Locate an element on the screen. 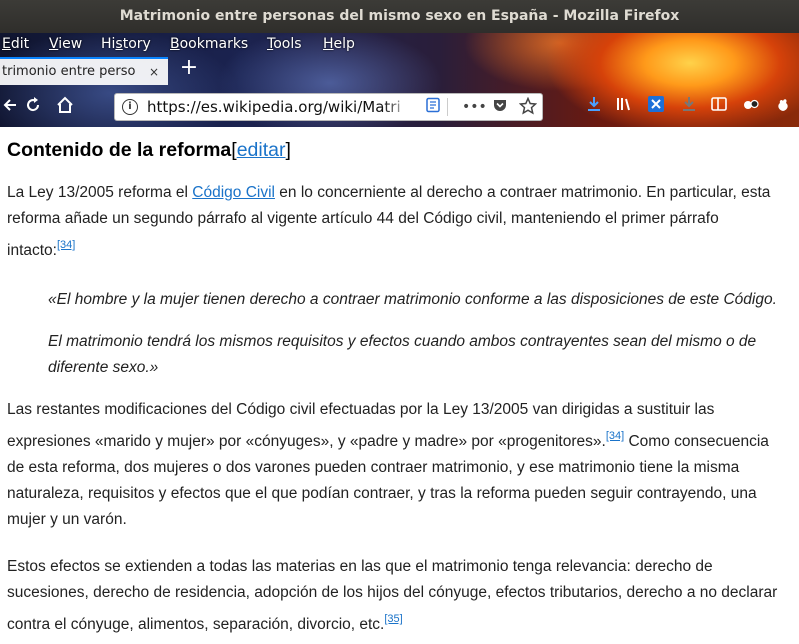  tab-bar: trimonio entre perso × + is located at coordinates (399, 70).